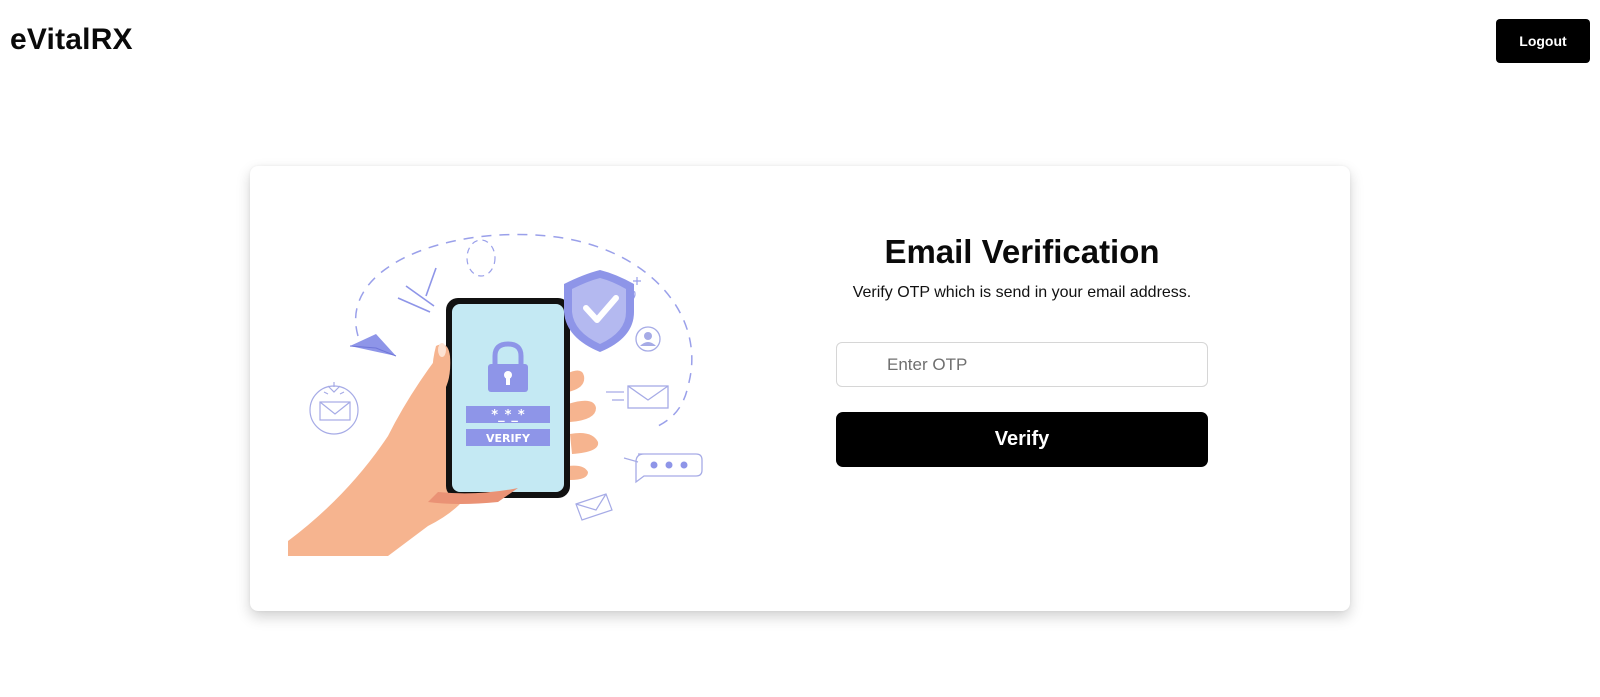 The width and height of the screenshot is (1600, 697). Describe the element at coordinates (1543, 41) in the screenshot. I see `logout-button: Logout` at that location.